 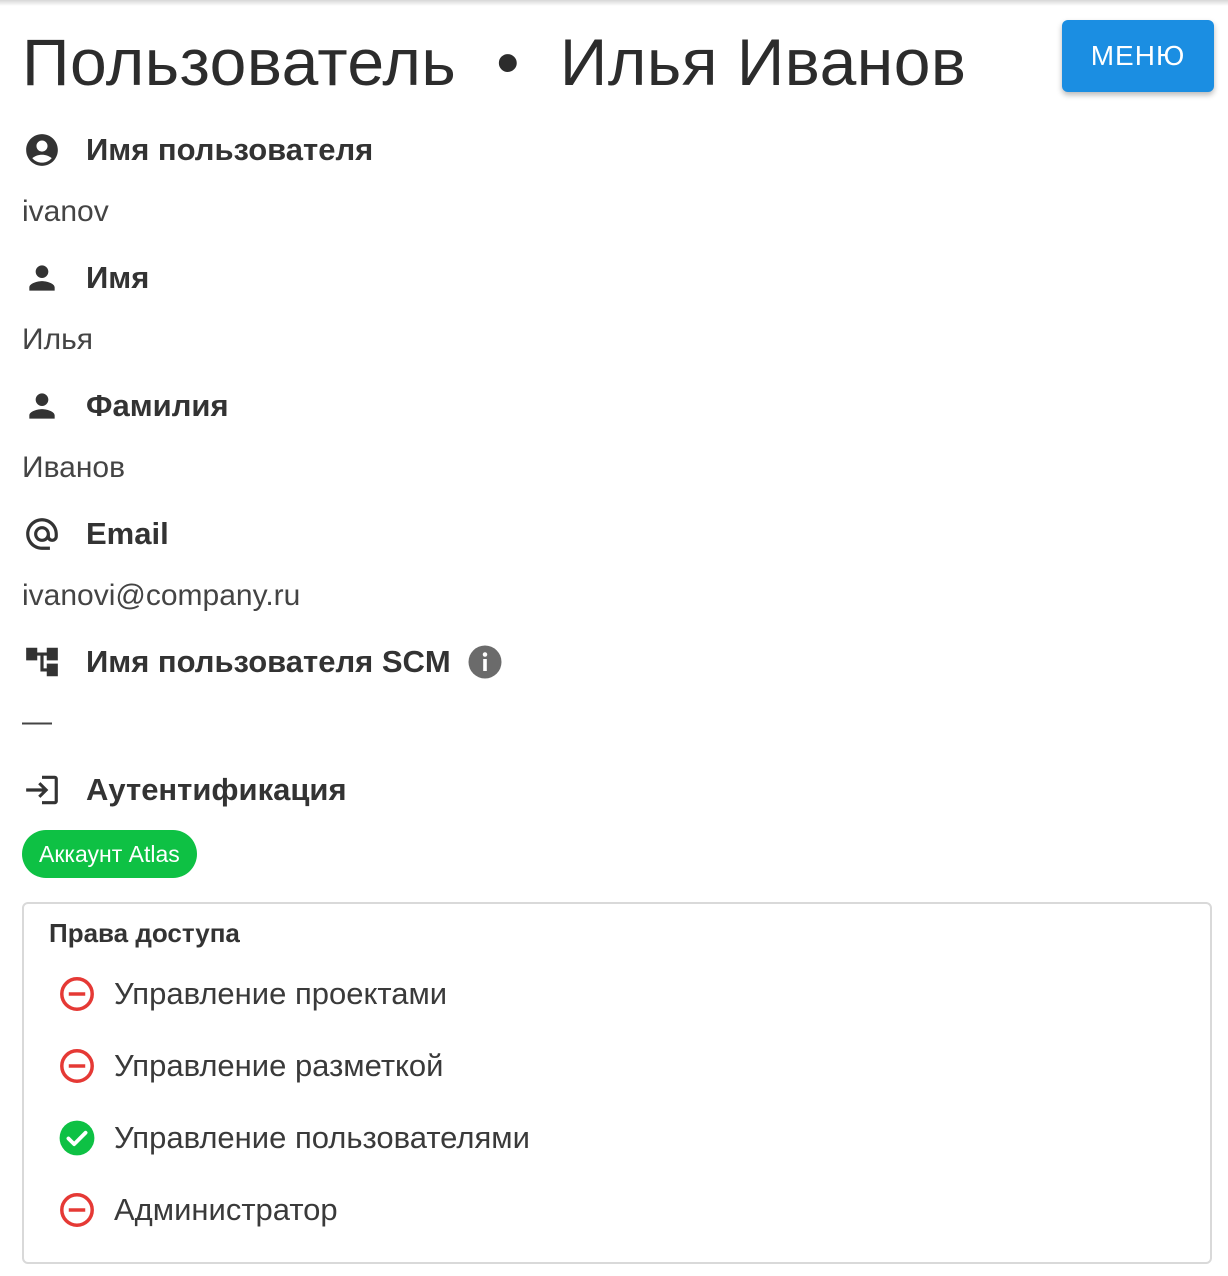 I want to click on field-last-name-header: Фамилия, so click(x=125, y=406).